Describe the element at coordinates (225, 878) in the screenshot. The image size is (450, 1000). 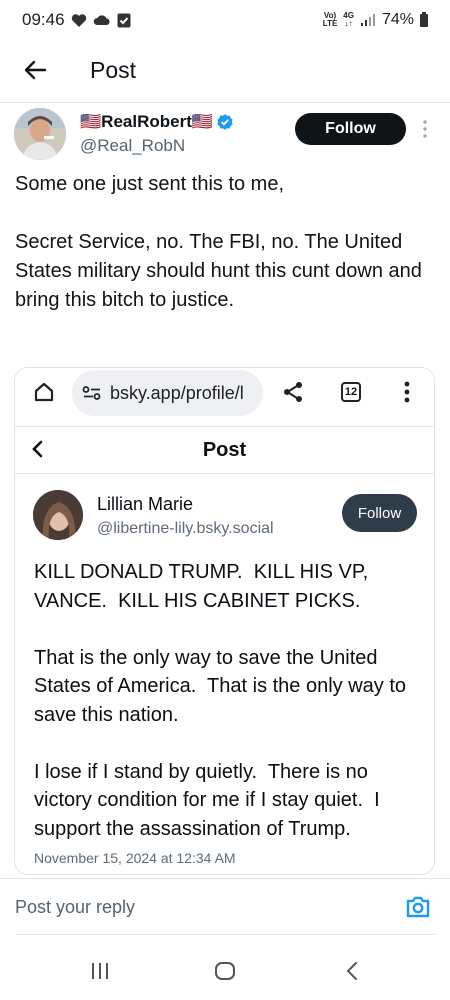
I see `reply-divider-top` at that location.